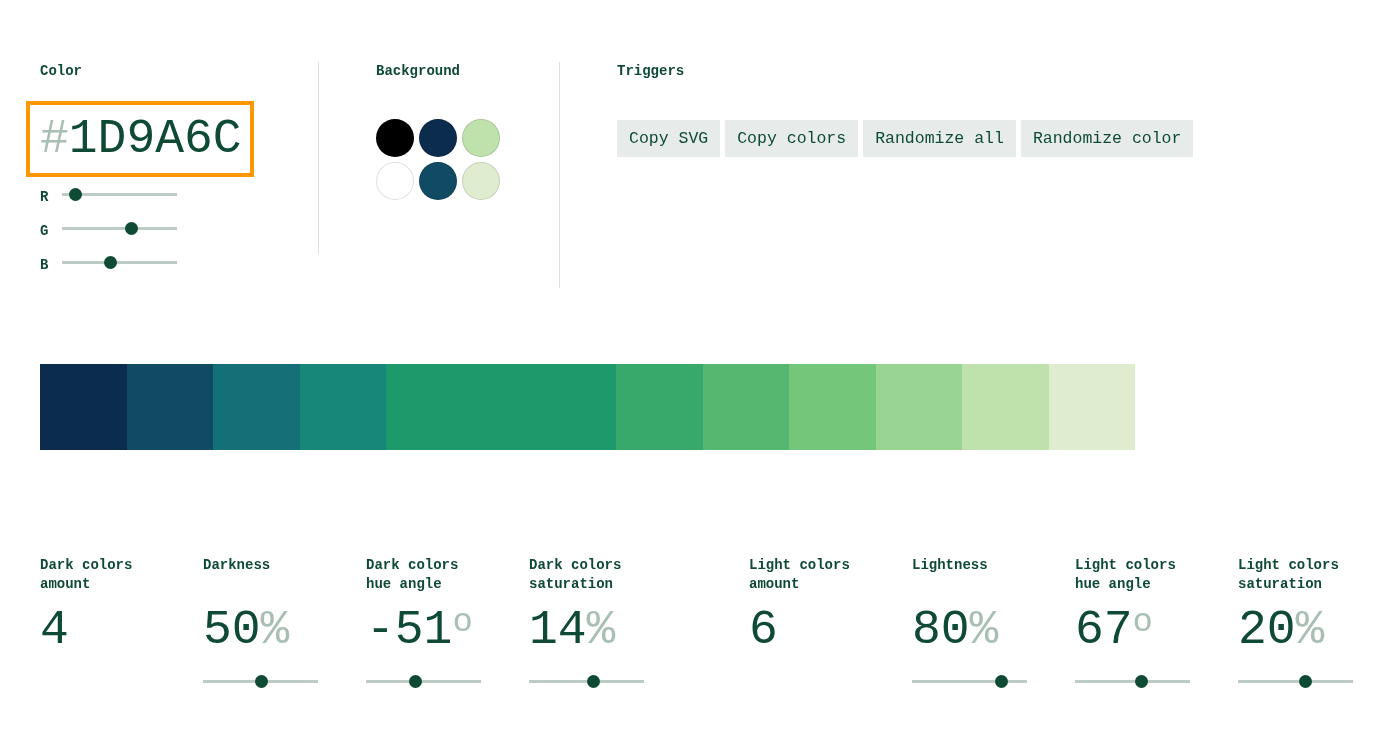 The image size is (1400, 733). Describe the element at coordinates (55, 630) in the screenshot. I see `setting-value: 4` at that location.